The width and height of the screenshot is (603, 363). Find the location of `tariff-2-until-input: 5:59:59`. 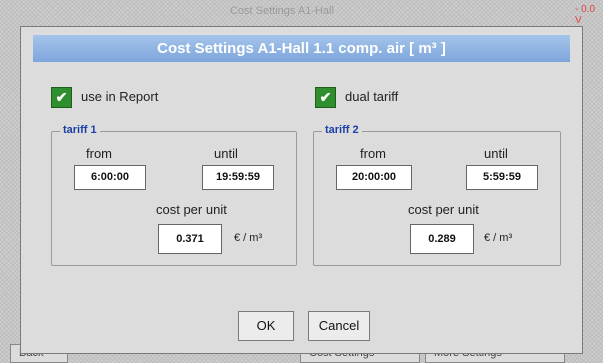

tariff-2-until-input: 5:59:59 is located at coordinates (502, 177).